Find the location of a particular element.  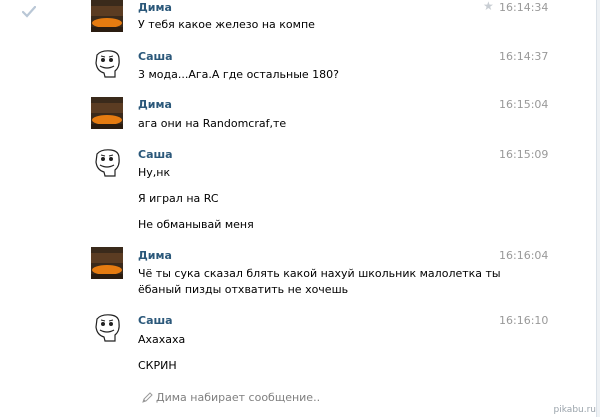

message-text: ага они на Randomcraf,те is located at coordinates (212, 123).